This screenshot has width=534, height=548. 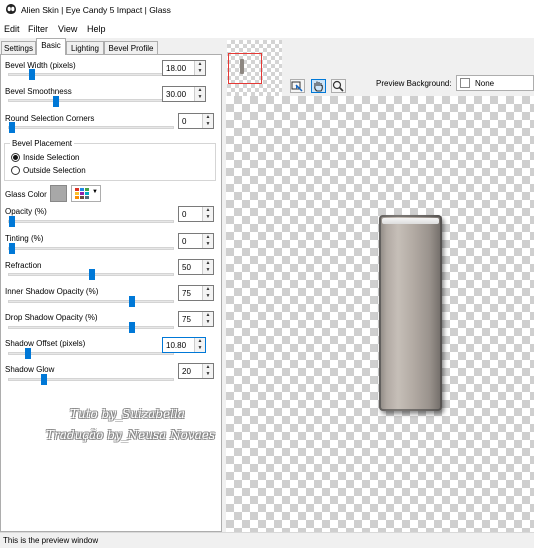 What do you see at coordinates (45, 343) in the screenshot?
I see `shadow-offset-label: Shadow Offset (pixels)` at bounding box center [45, 343].